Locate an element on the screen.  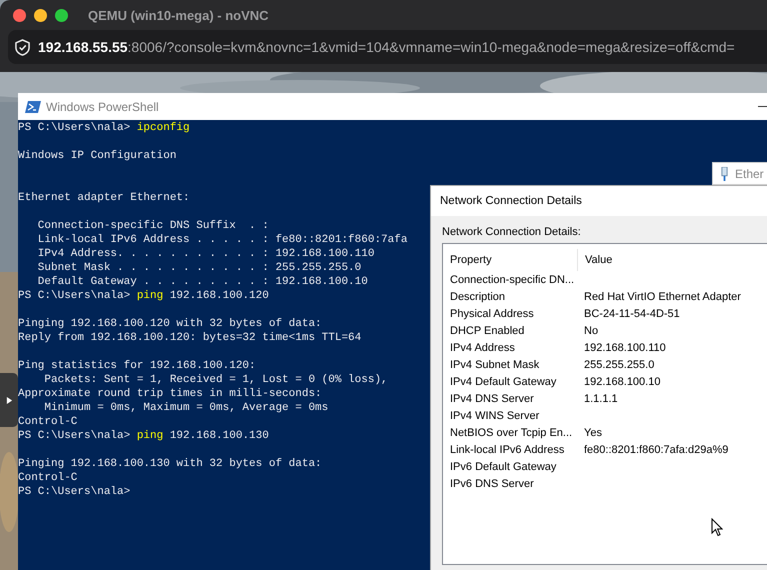
property-cell-text: IPv4 Subnet Mask is located at coordinates (494, 364).